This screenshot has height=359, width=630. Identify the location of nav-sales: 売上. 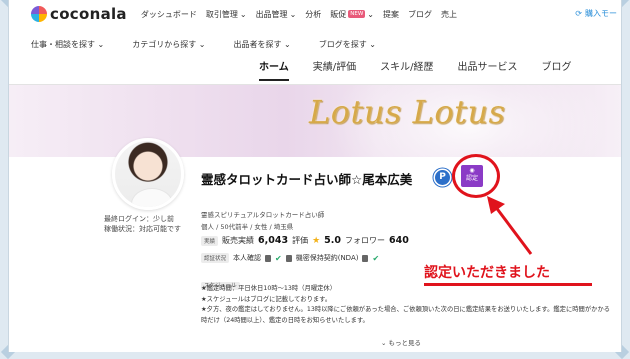
(449, 14).